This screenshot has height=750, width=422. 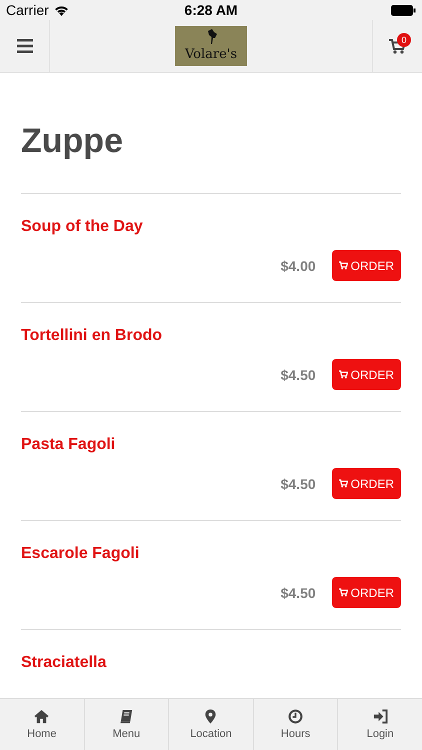 I want to click on dish-name: Escarole Fagoli, so click(x=80, y=554).